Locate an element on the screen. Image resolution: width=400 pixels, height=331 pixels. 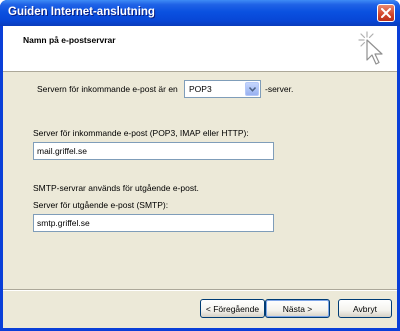
next-button: Nästa > is located at coordinates (297, 308).